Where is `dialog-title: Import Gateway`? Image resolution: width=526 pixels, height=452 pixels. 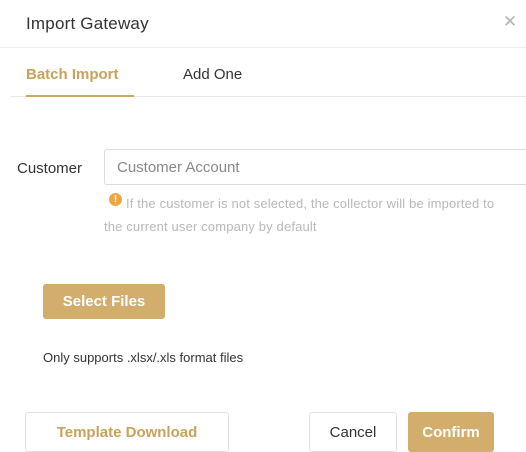
dialog-title: Import Gateway is located at coordinates (87, 23).